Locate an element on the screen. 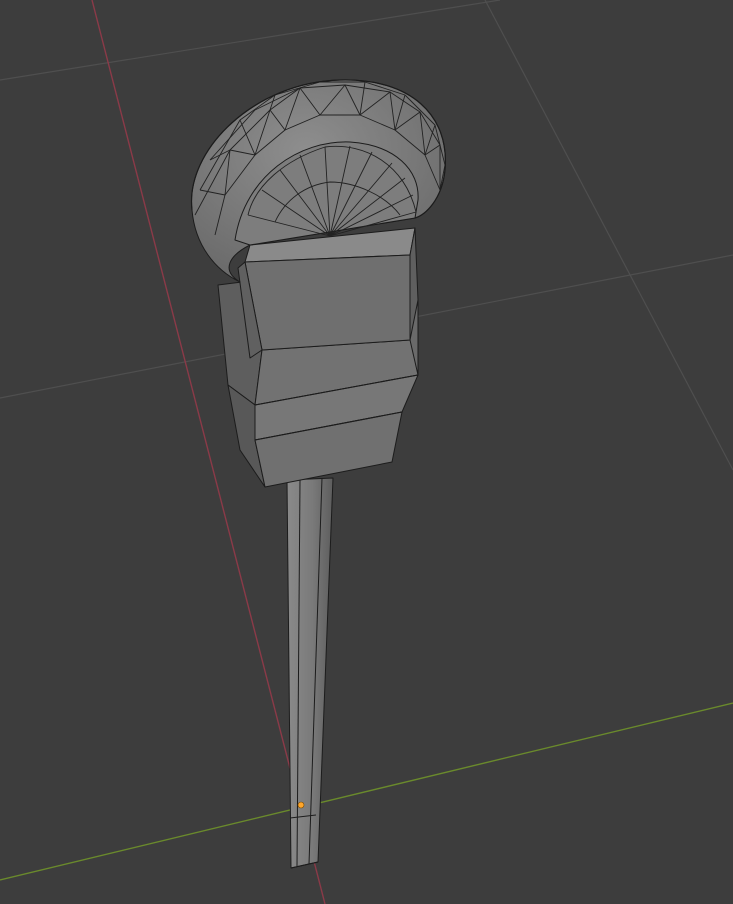  origin-marker is located at coordinates (301, 805).